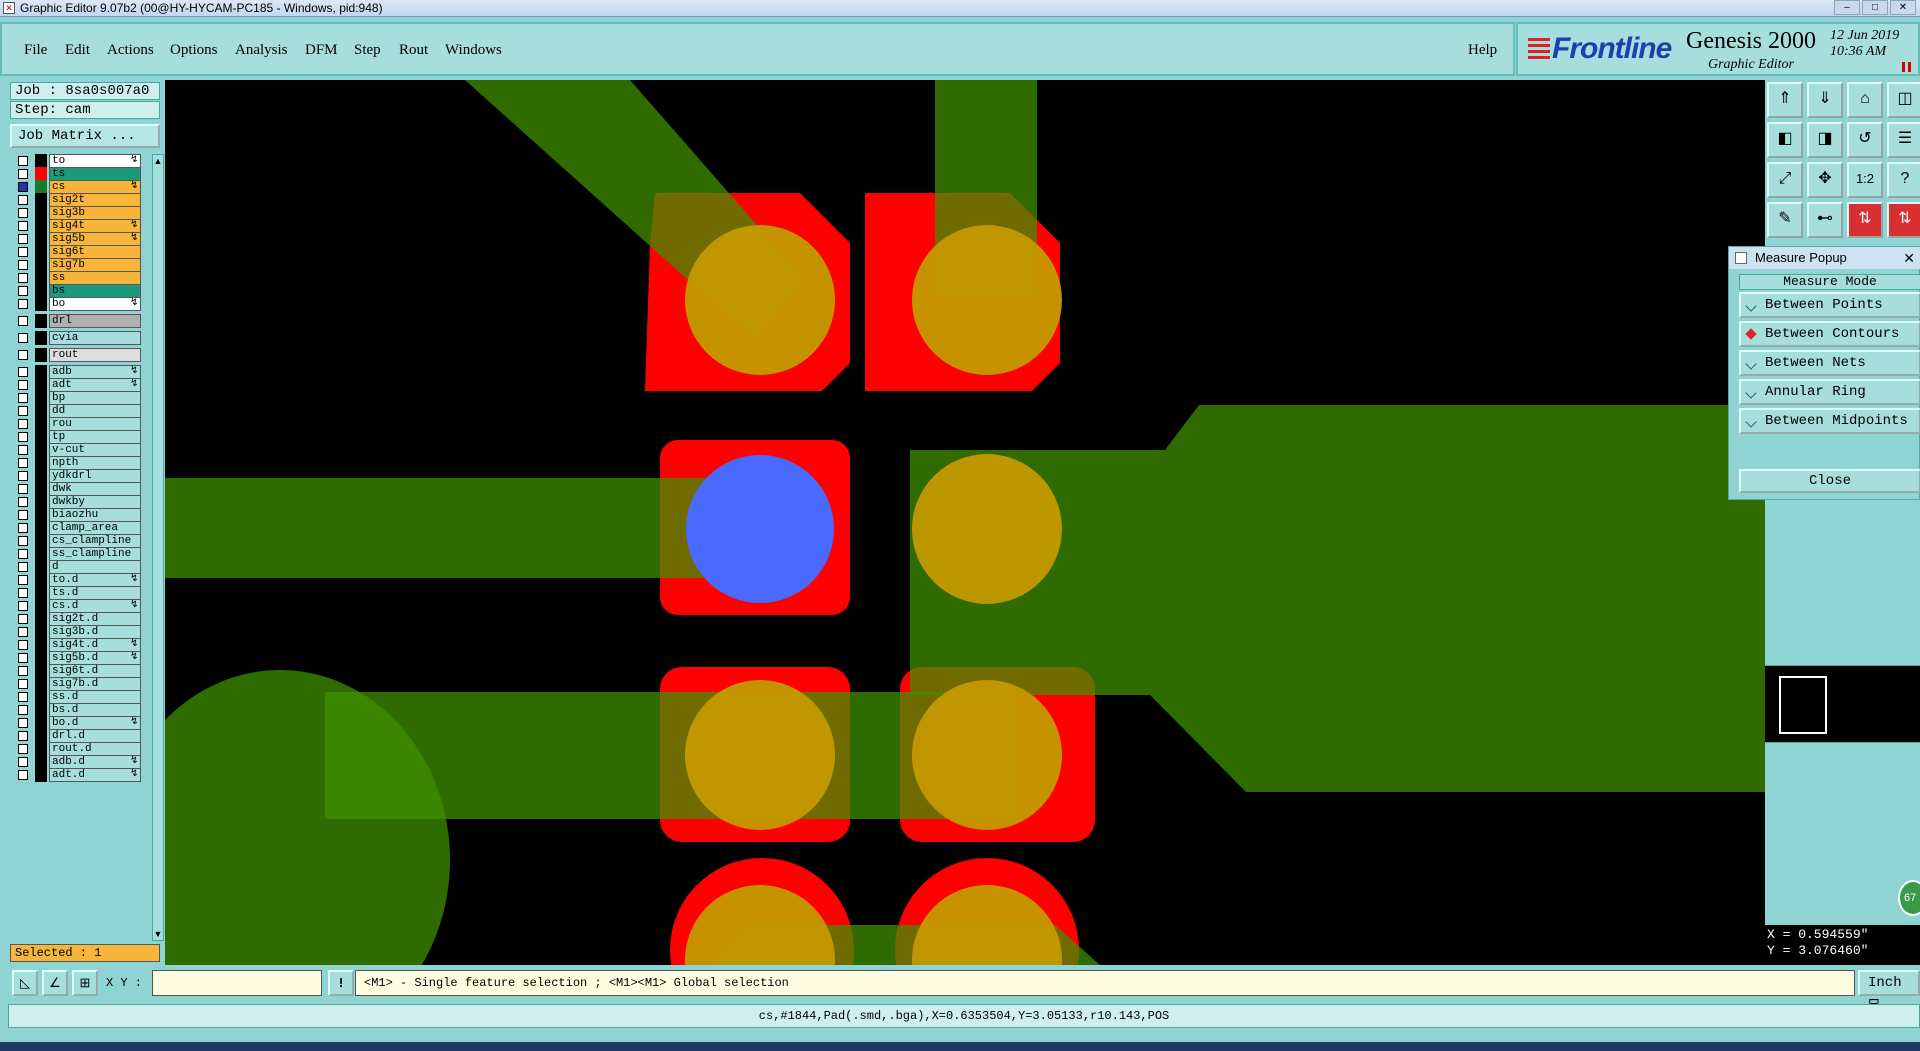  Describe the element at coordinates (95, 213) in the screenshot. I see `layer-name: sig3b` at that location.